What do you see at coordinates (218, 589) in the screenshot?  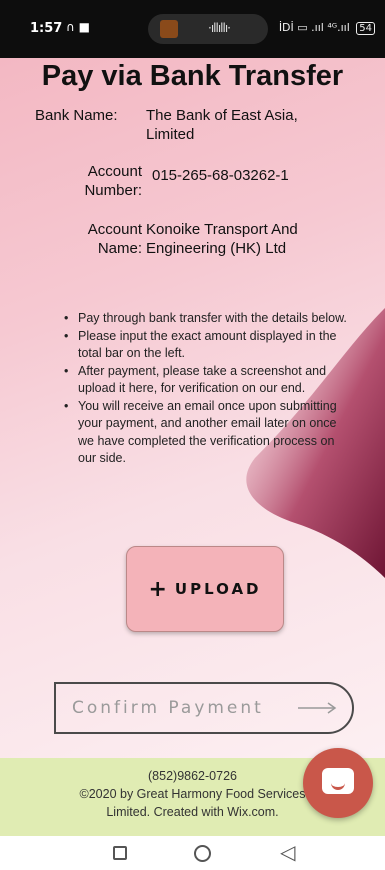 I see `upload-label: UPLOAD` at bounding box center [218, 589].